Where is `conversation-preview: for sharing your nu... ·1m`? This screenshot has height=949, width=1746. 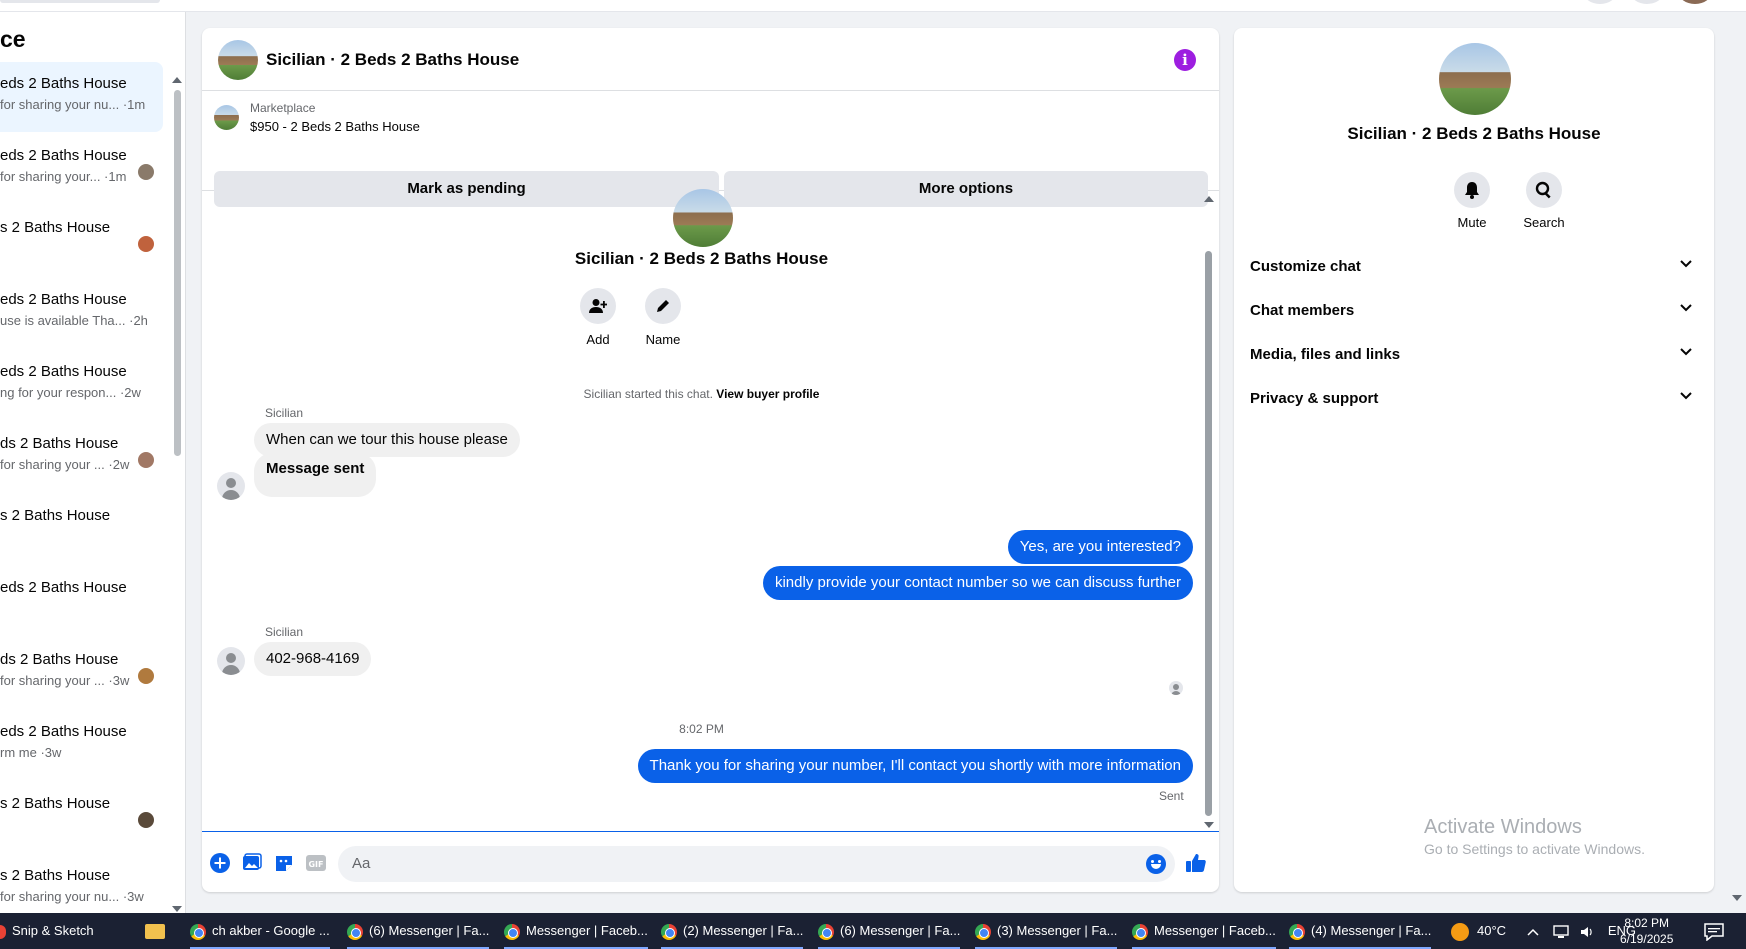
conversation-preview: for sharing your nu... ·1m is located at coordinates (73, 104).